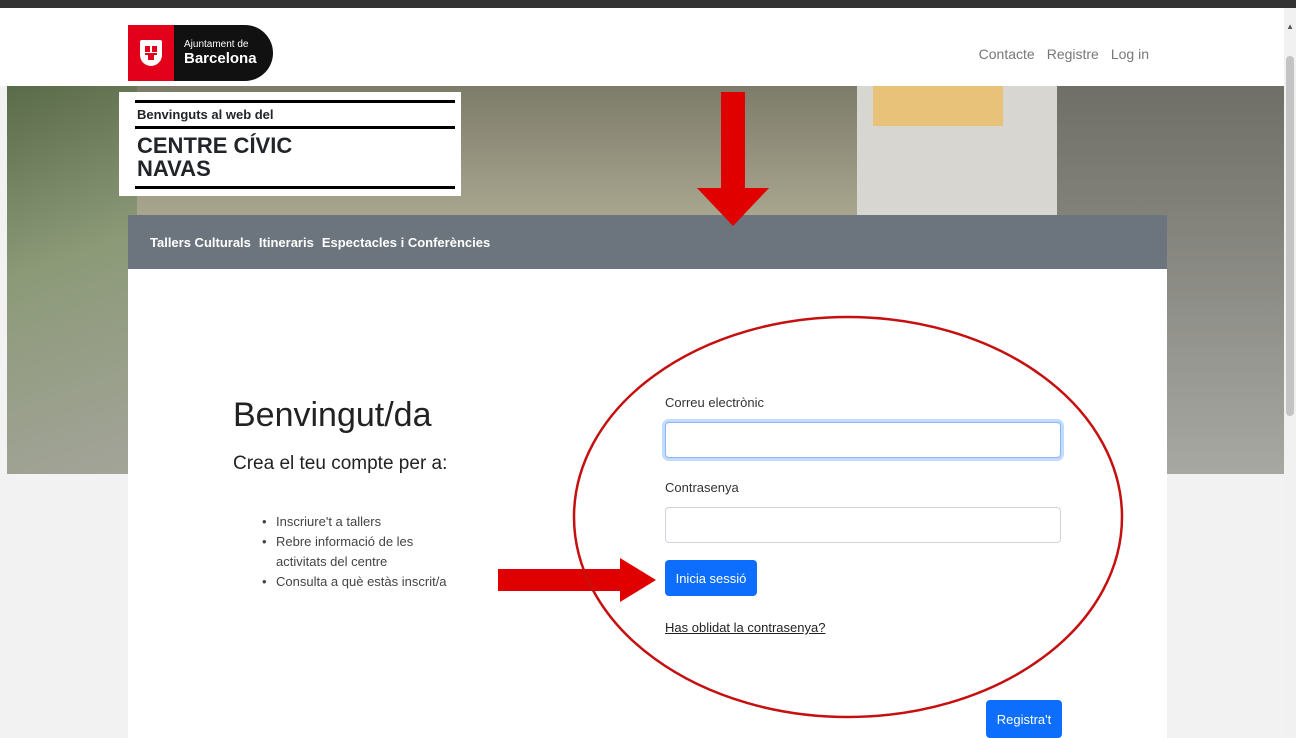  I want to click on centre-banner: Benvinguts al web del CENTRE CÍVIC NAVAS, so click(290, 144).